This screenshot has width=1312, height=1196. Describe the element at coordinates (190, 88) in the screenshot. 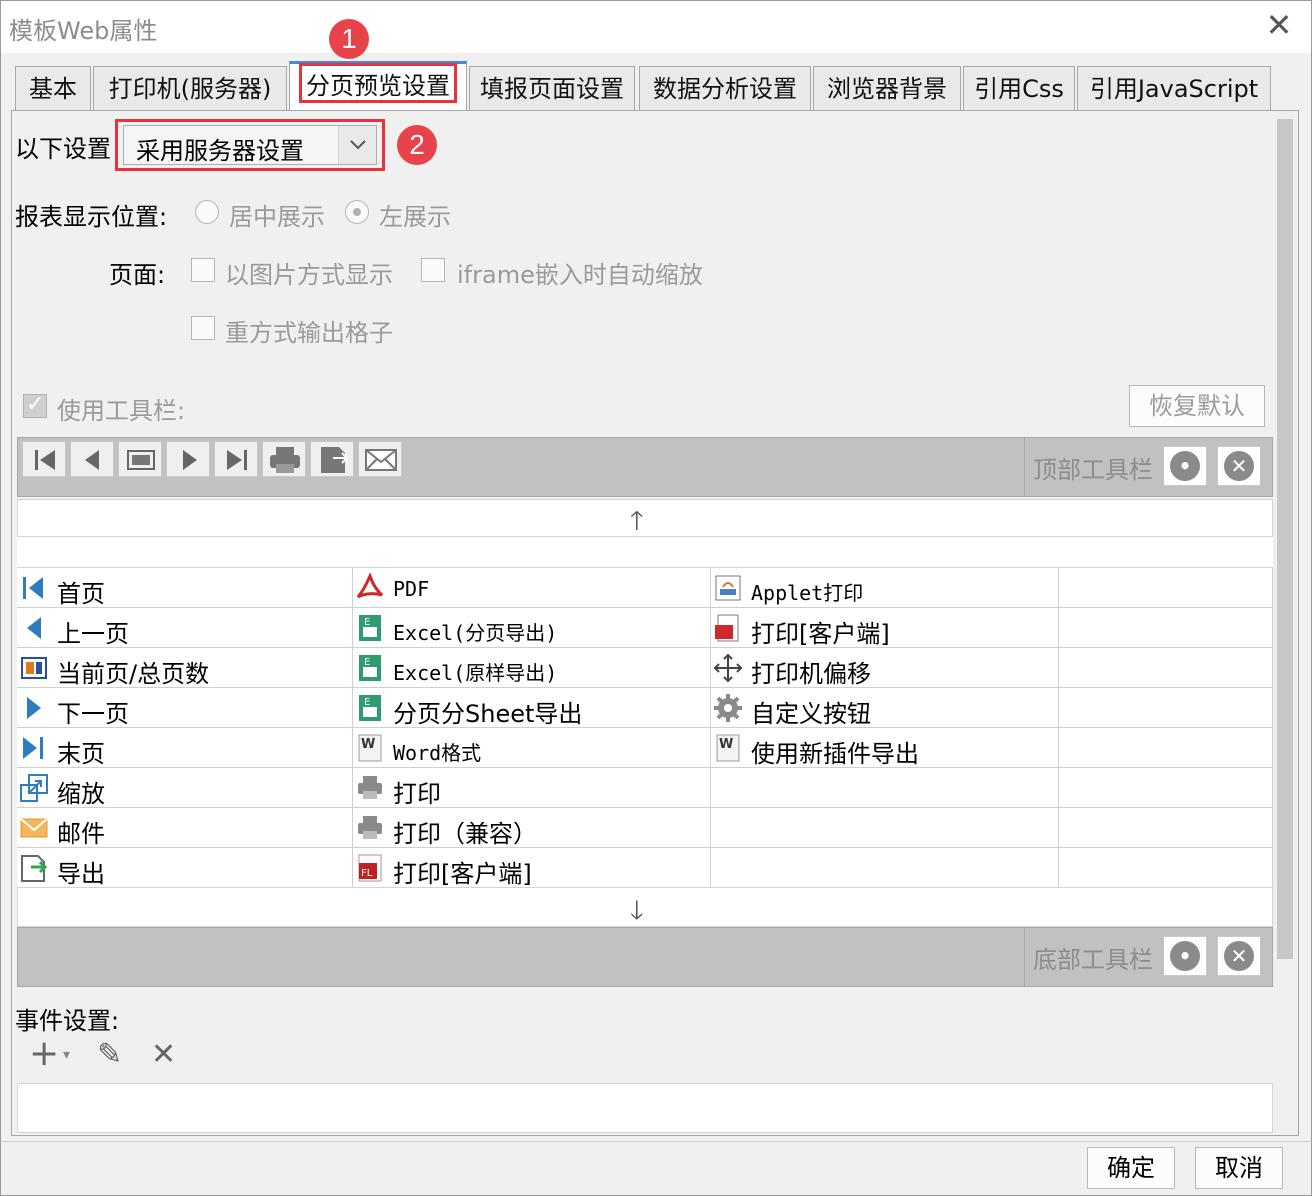

I see `tab-printer-server: 打印机(服务器)` at that location.